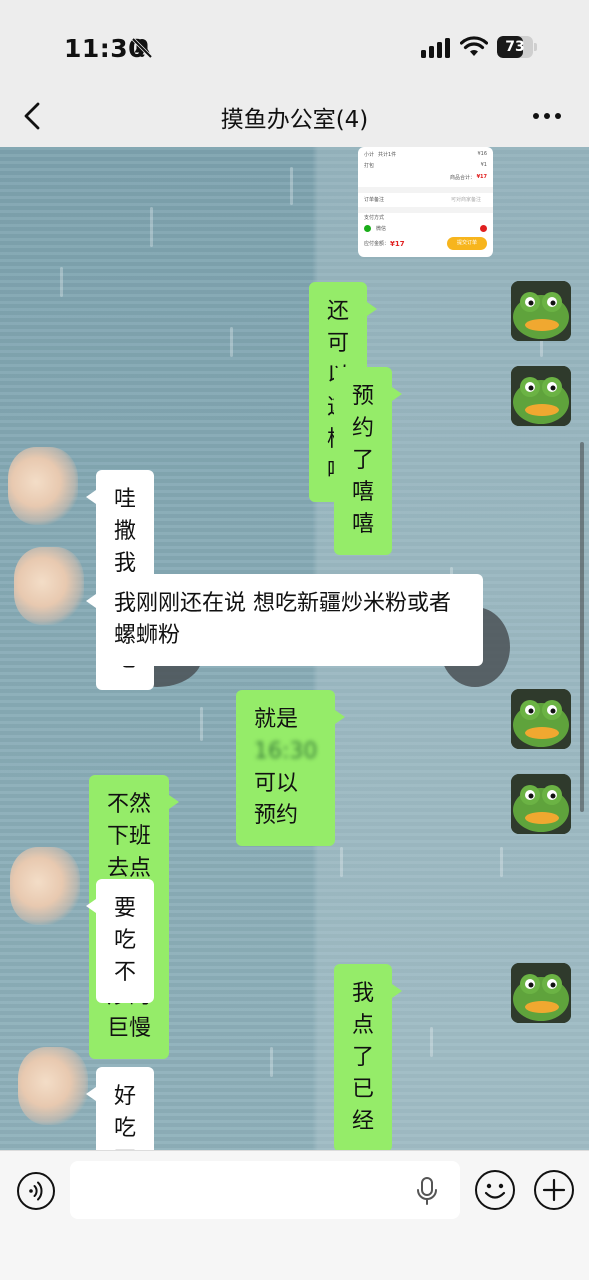 This screenshot has height=1280, width=589. Describe the element at coordinates (582, 627) in the screenshot. I see `scroll-indicator` at that location.